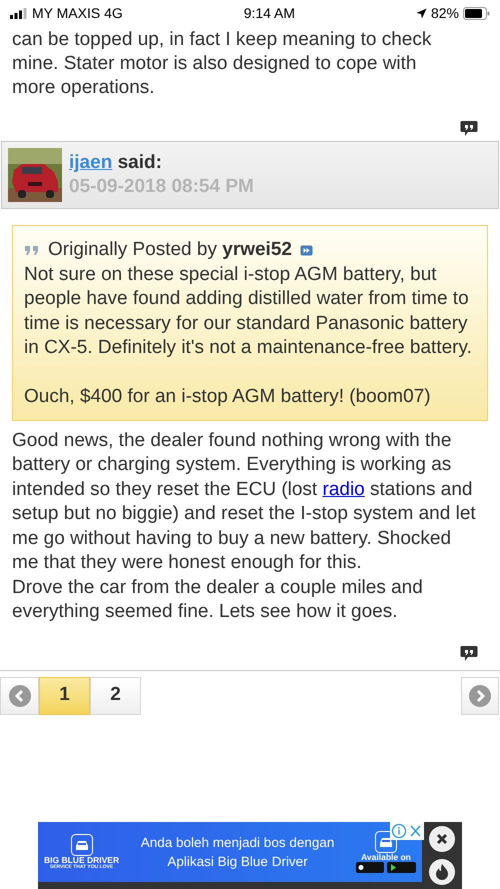  Describe the element at coordinates (228, 397) in the screenshot. I see `quote-text: Ouch, $400 for an i-stop AGM battery! (boom07)` at that location.